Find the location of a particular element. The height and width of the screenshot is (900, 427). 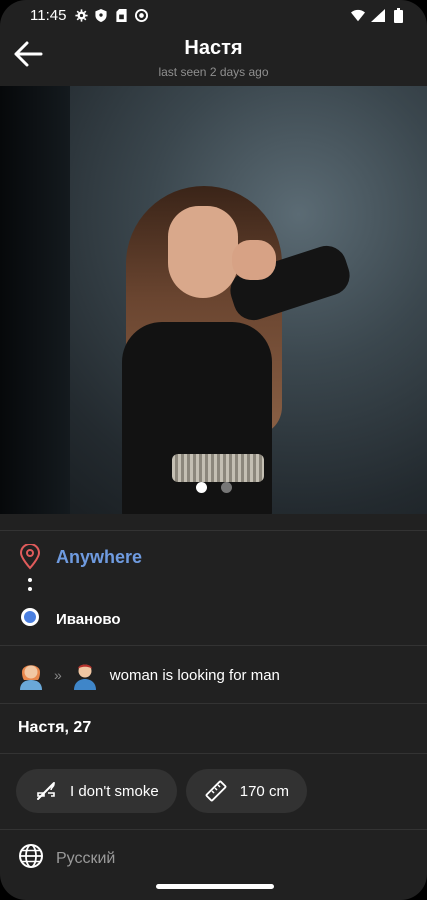

looking-for-text: woman is looking for man is located at coordinates (194, 675).